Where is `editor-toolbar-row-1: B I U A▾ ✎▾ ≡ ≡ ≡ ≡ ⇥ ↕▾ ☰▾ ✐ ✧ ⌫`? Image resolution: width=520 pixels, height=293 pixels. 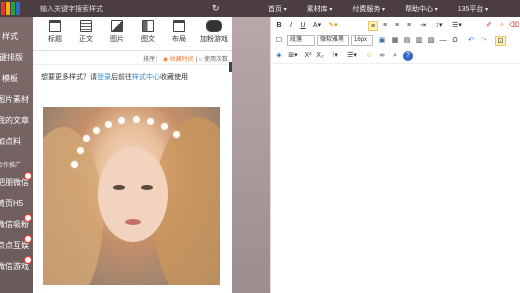
editor-toolbar-row-1: B I U A▾ ✎▾ ≡ ≡ ≡ ≡ ⇥ ↕▾ ☰▾ ✐ ✧ ⌫ is located at coordinates (395, 26).